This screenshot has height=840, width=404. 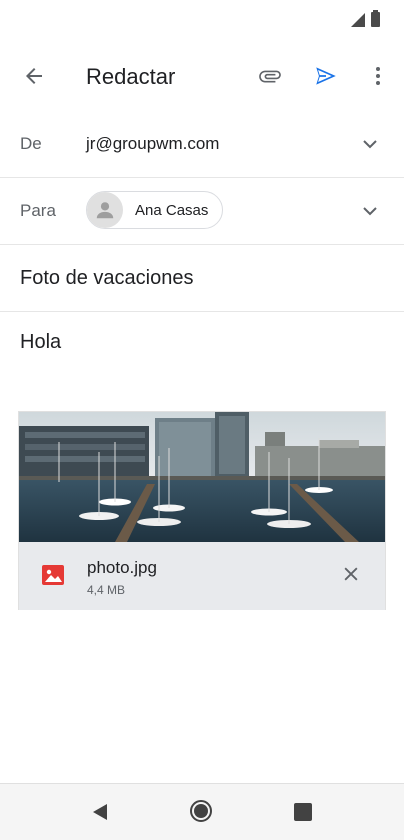 I want to click on remove-attachment-button, so click(x=351, y=574).